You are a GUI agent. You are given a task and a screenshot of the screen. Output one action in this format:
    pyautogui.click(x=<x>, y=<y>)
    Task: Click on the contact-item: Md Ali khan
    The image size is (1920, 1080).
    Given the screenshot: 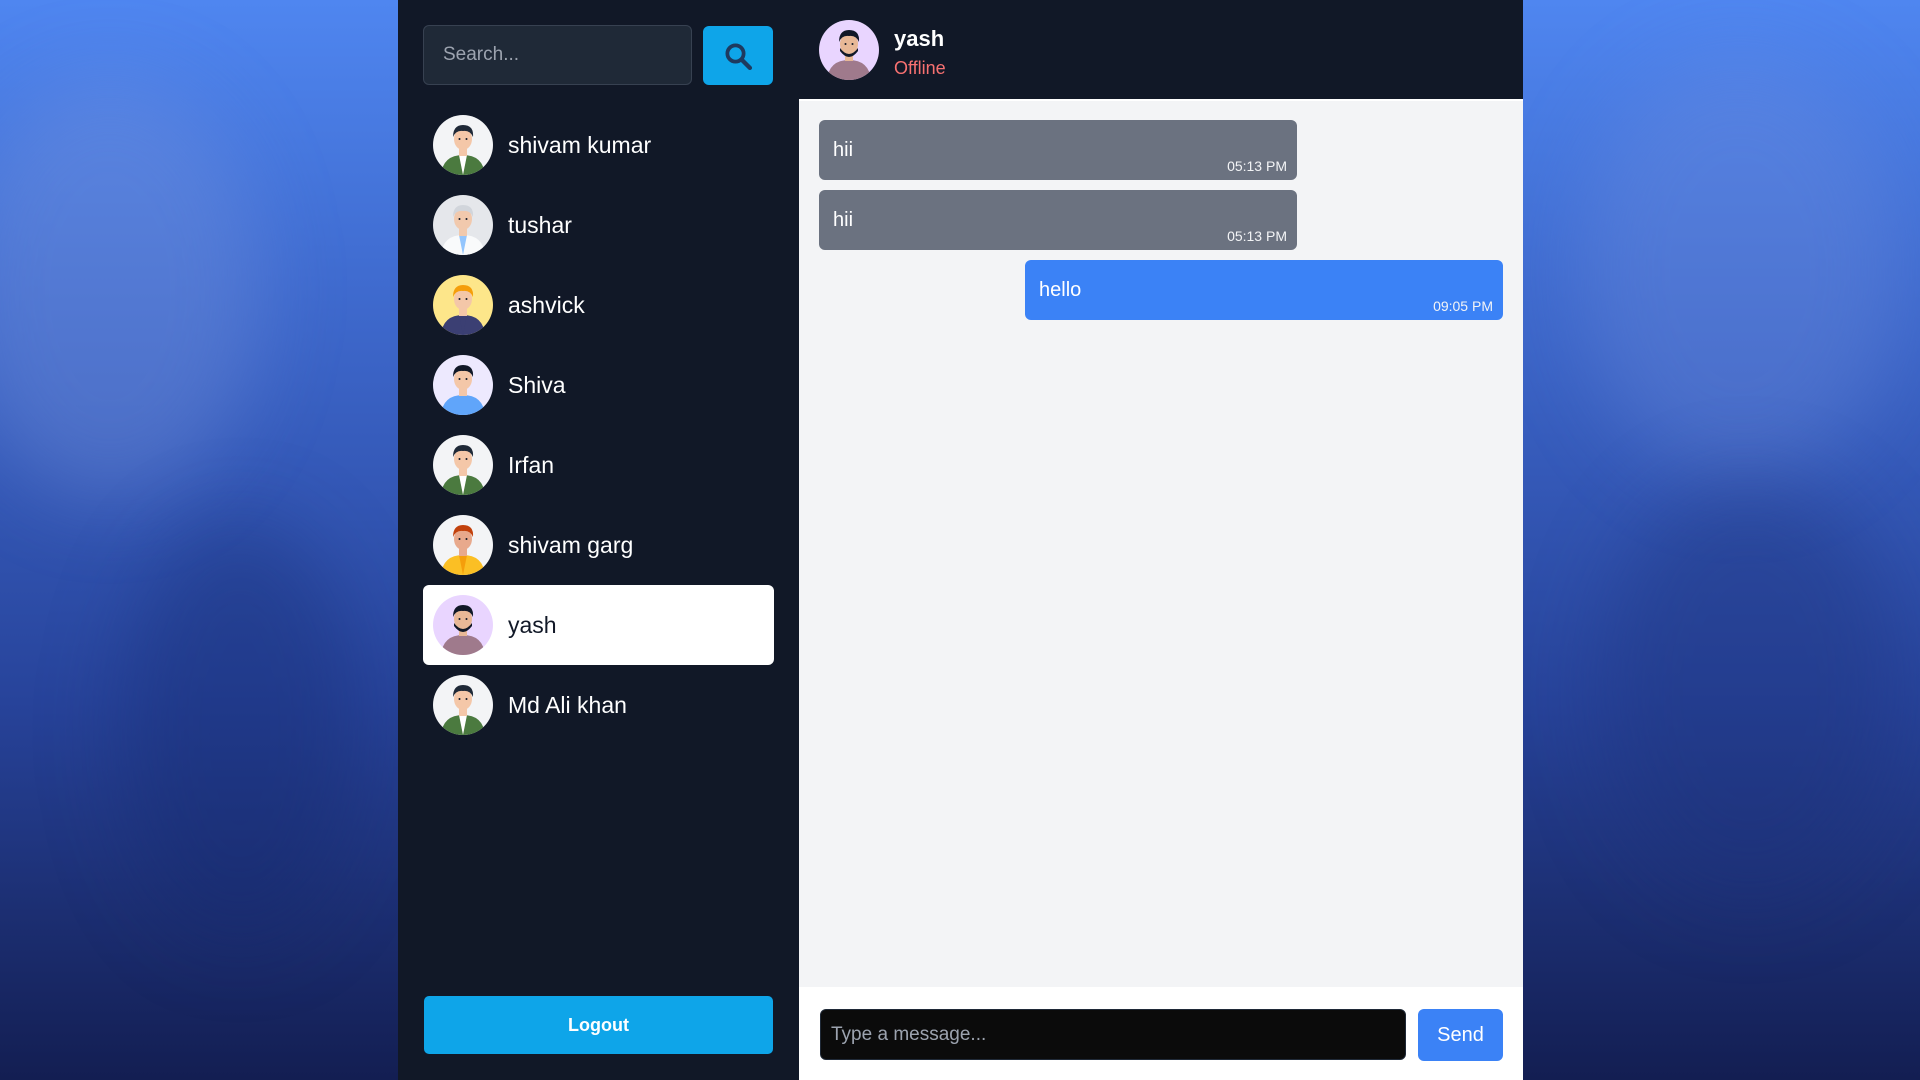 What is the action you would take?
    pyautogui.click(x=598, y=705)
    